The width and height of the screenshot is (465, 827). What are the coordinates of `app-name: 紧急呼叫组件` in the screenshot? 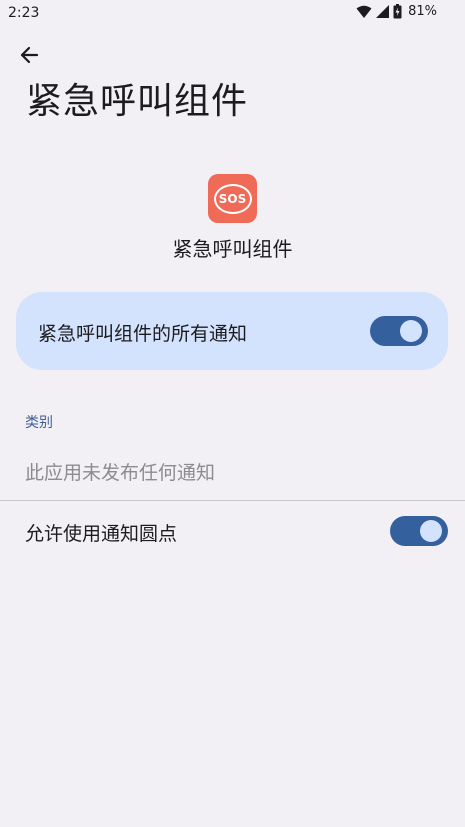 It's located at (232, 249).